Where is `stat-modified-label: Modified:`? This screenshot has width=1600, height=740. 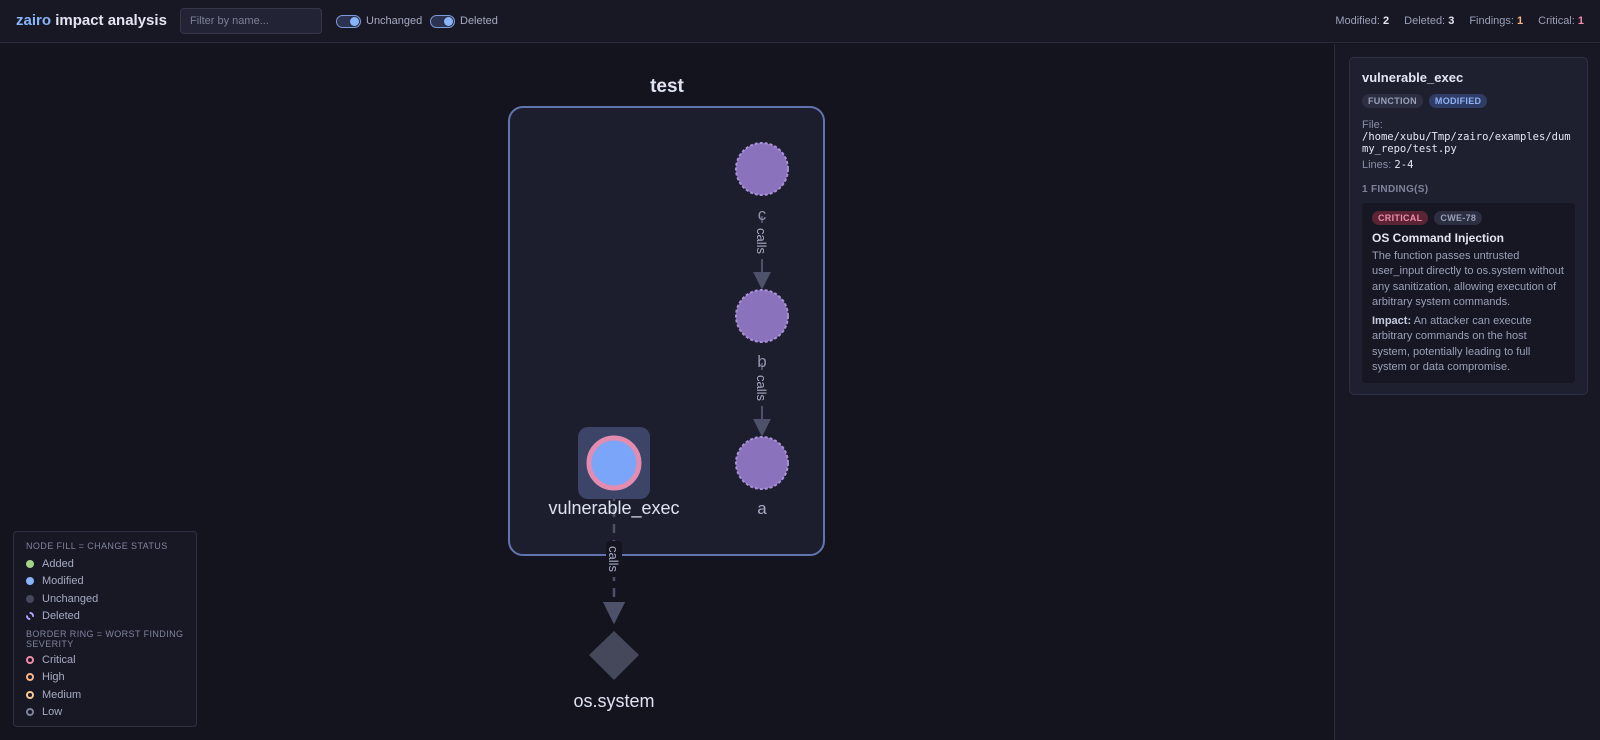 stat-modified-label: Modified: is located at coordinates (1357, 21).